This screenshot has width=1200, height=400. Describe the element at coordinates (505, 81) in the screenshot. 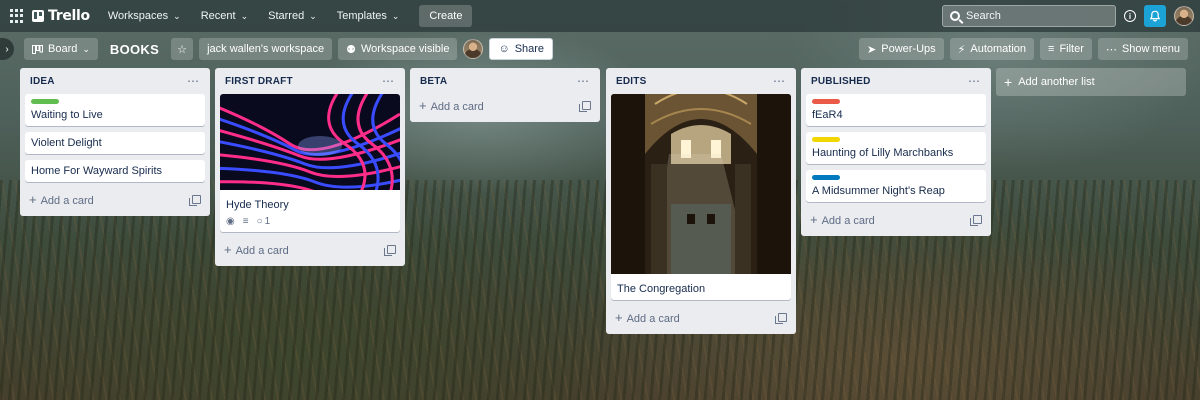

I see `list-header: BETA ⋯` at that location.